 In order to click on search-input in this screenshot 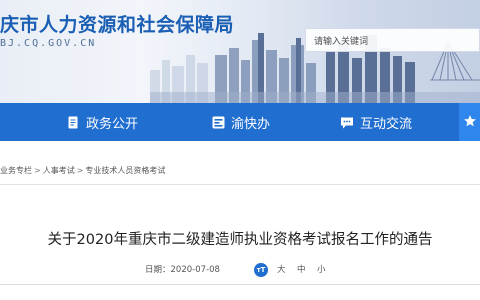, I will do `click(392, 42)`.